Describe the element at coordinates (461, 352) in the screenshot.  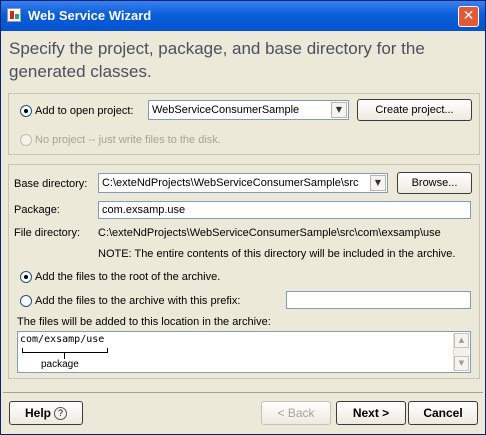
I see `preview-scrollbar: ▲ ▼` at that location.